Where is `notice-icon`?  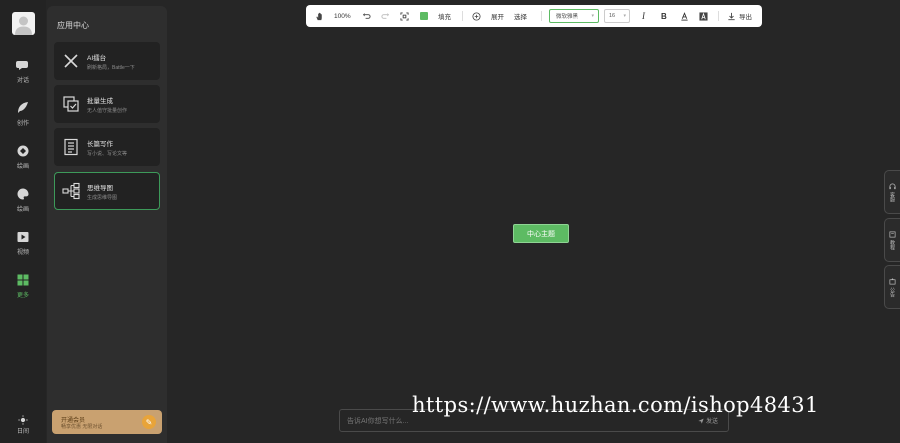 notice-icon is located at coordinates (892, 280).